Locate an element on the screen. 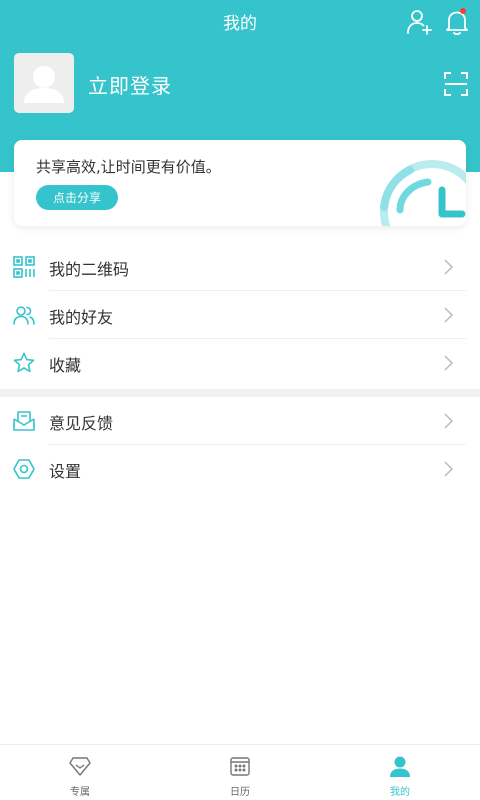 Image resolution: width=480 pixels, height=800 pixels. menu-item-qrcode: 我的二维码 is located at coordinates (240, 267).